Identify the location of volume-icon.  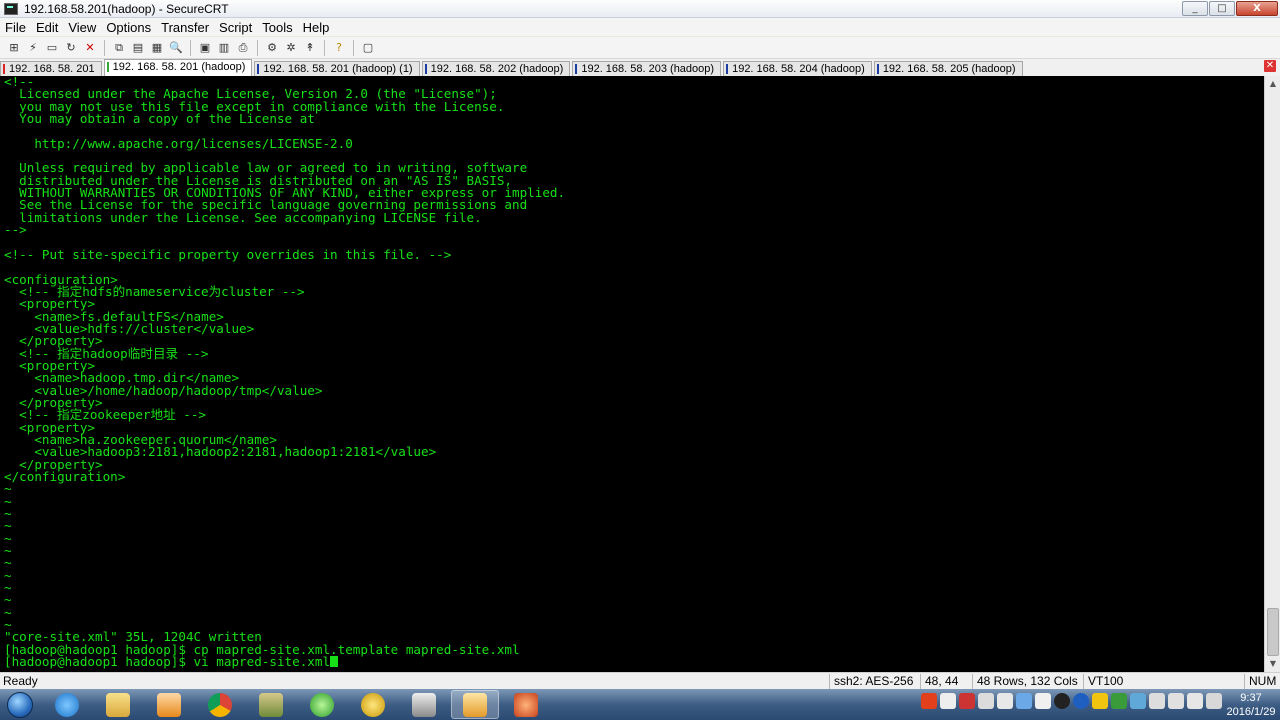
(1195, 701).